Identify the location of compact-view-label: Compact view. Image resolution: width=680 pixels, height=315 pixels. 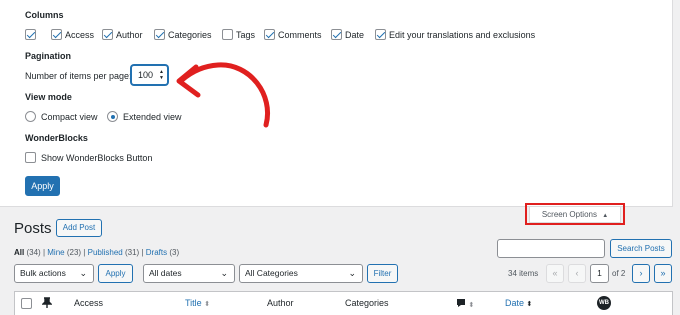
(69, 117).